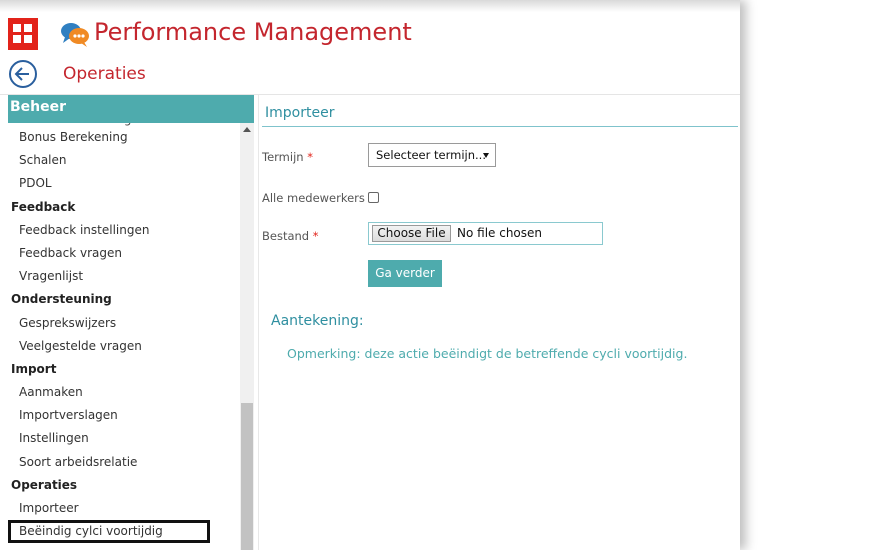  Describe the element at coordinates (124, 160) in the screenshot. I see `sidebar-item-schalen: Schalen` at that location.